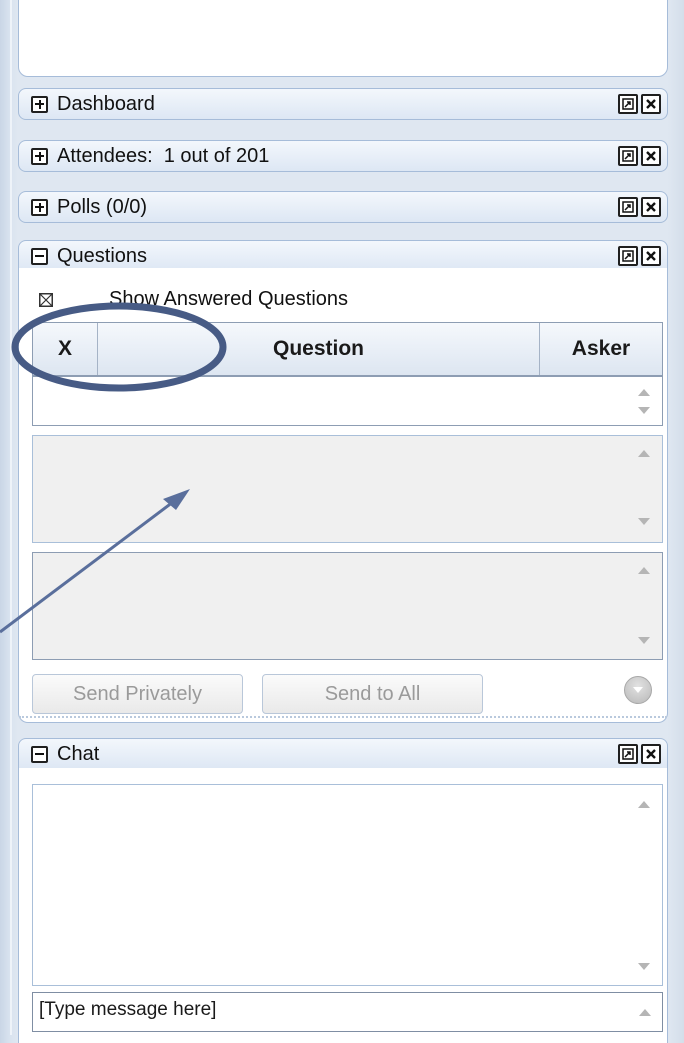  What do you see at coordinates (11, 517) in the screenshot?
I see `window-edge-highlight` at bounding box center [11, 517].